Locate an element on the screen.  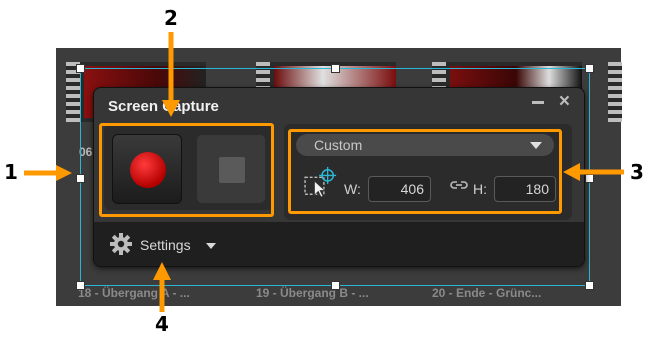
callout-number: 2 is located at coordinates (171, 18).